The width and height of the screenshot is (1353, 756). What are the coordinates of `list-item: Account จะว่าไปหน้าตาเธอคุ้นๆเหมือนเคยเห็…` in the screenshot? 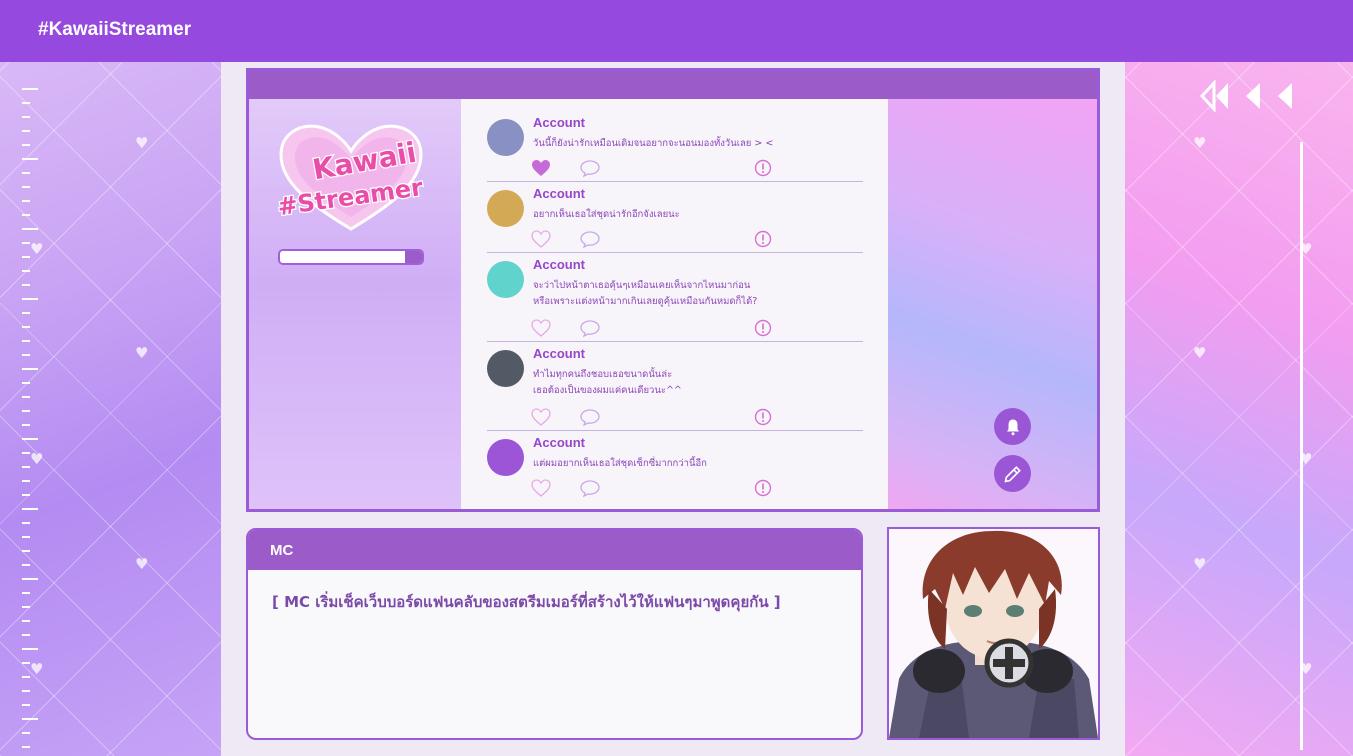 It's located at (675, 299).